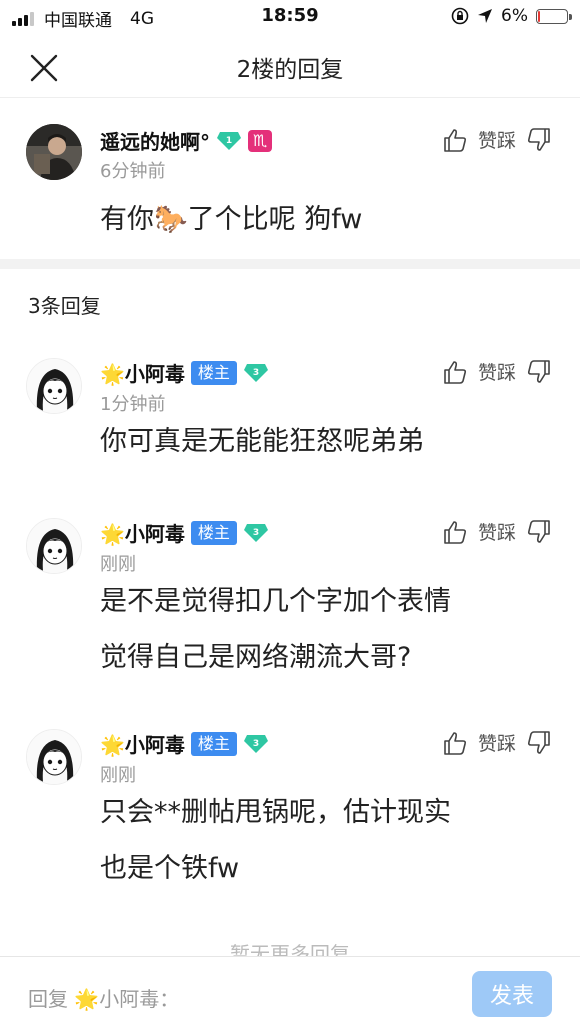  What do you see at coordinates (290, 17) in the screenshot?
I see `status-bar: 中国联通 4G 18:59 6%` at bounding box center [290, 17].